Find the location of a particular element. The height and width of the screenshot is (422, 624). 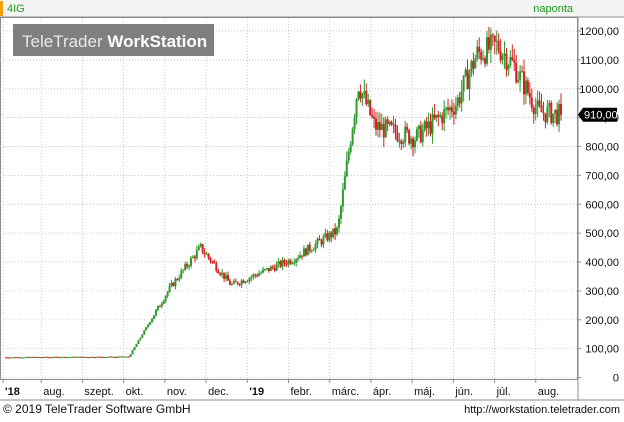

copyright-text: © 2019 TeleTrader Software GmbH is located at coordinates (97, 409).